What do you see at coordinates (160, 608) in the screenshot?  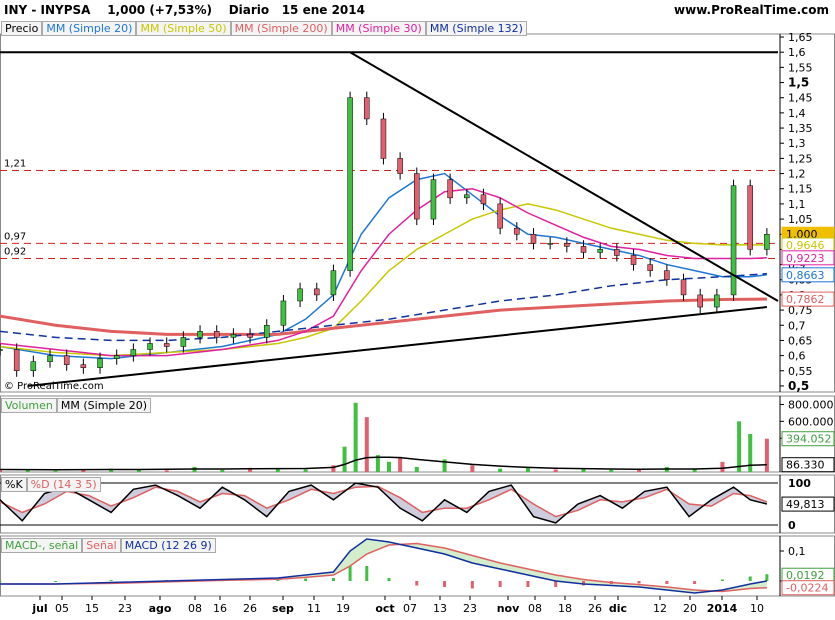 I see `x-tick-label: ago` at bounding box center [160, 608].